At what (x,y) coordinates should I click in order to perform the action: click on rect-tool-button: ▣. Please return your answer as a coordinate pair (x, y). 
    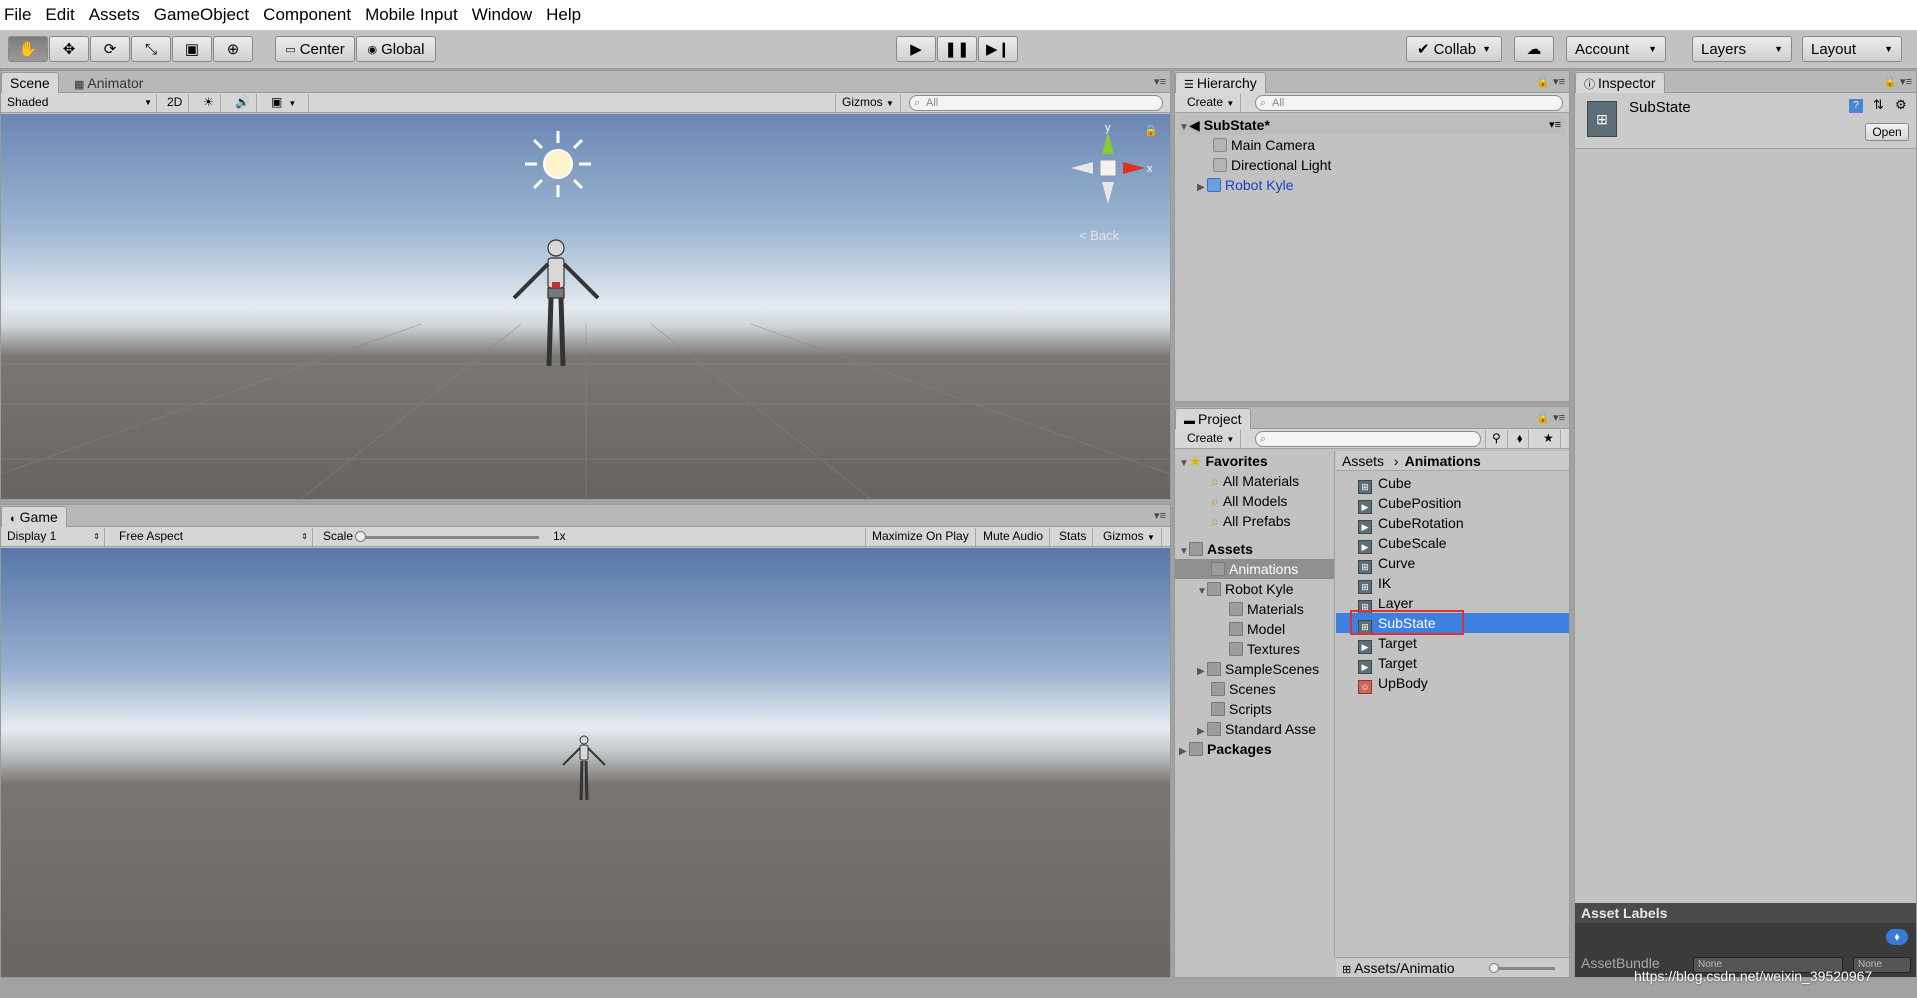
    Looking at the image, I should click on (192, 49).